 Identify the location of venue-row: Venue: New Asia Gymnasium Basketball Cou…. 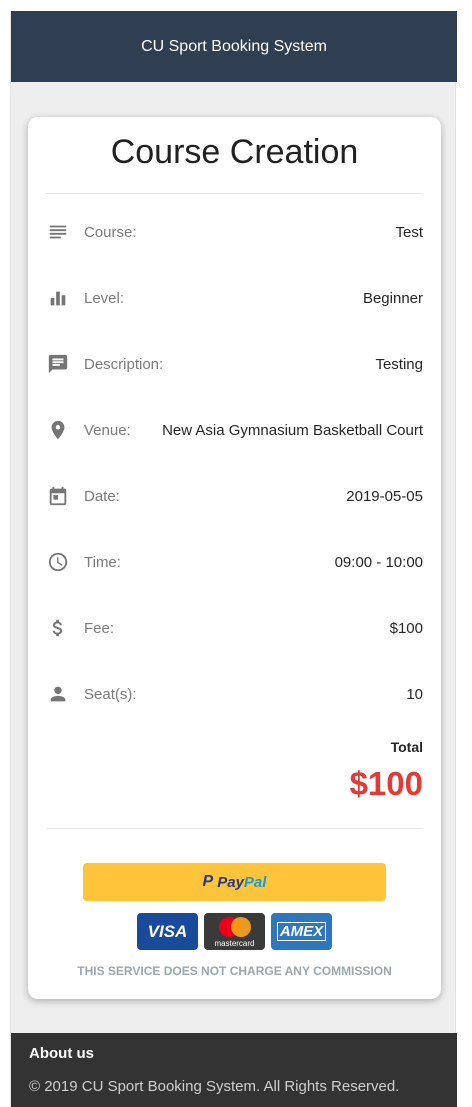
(234, 430).